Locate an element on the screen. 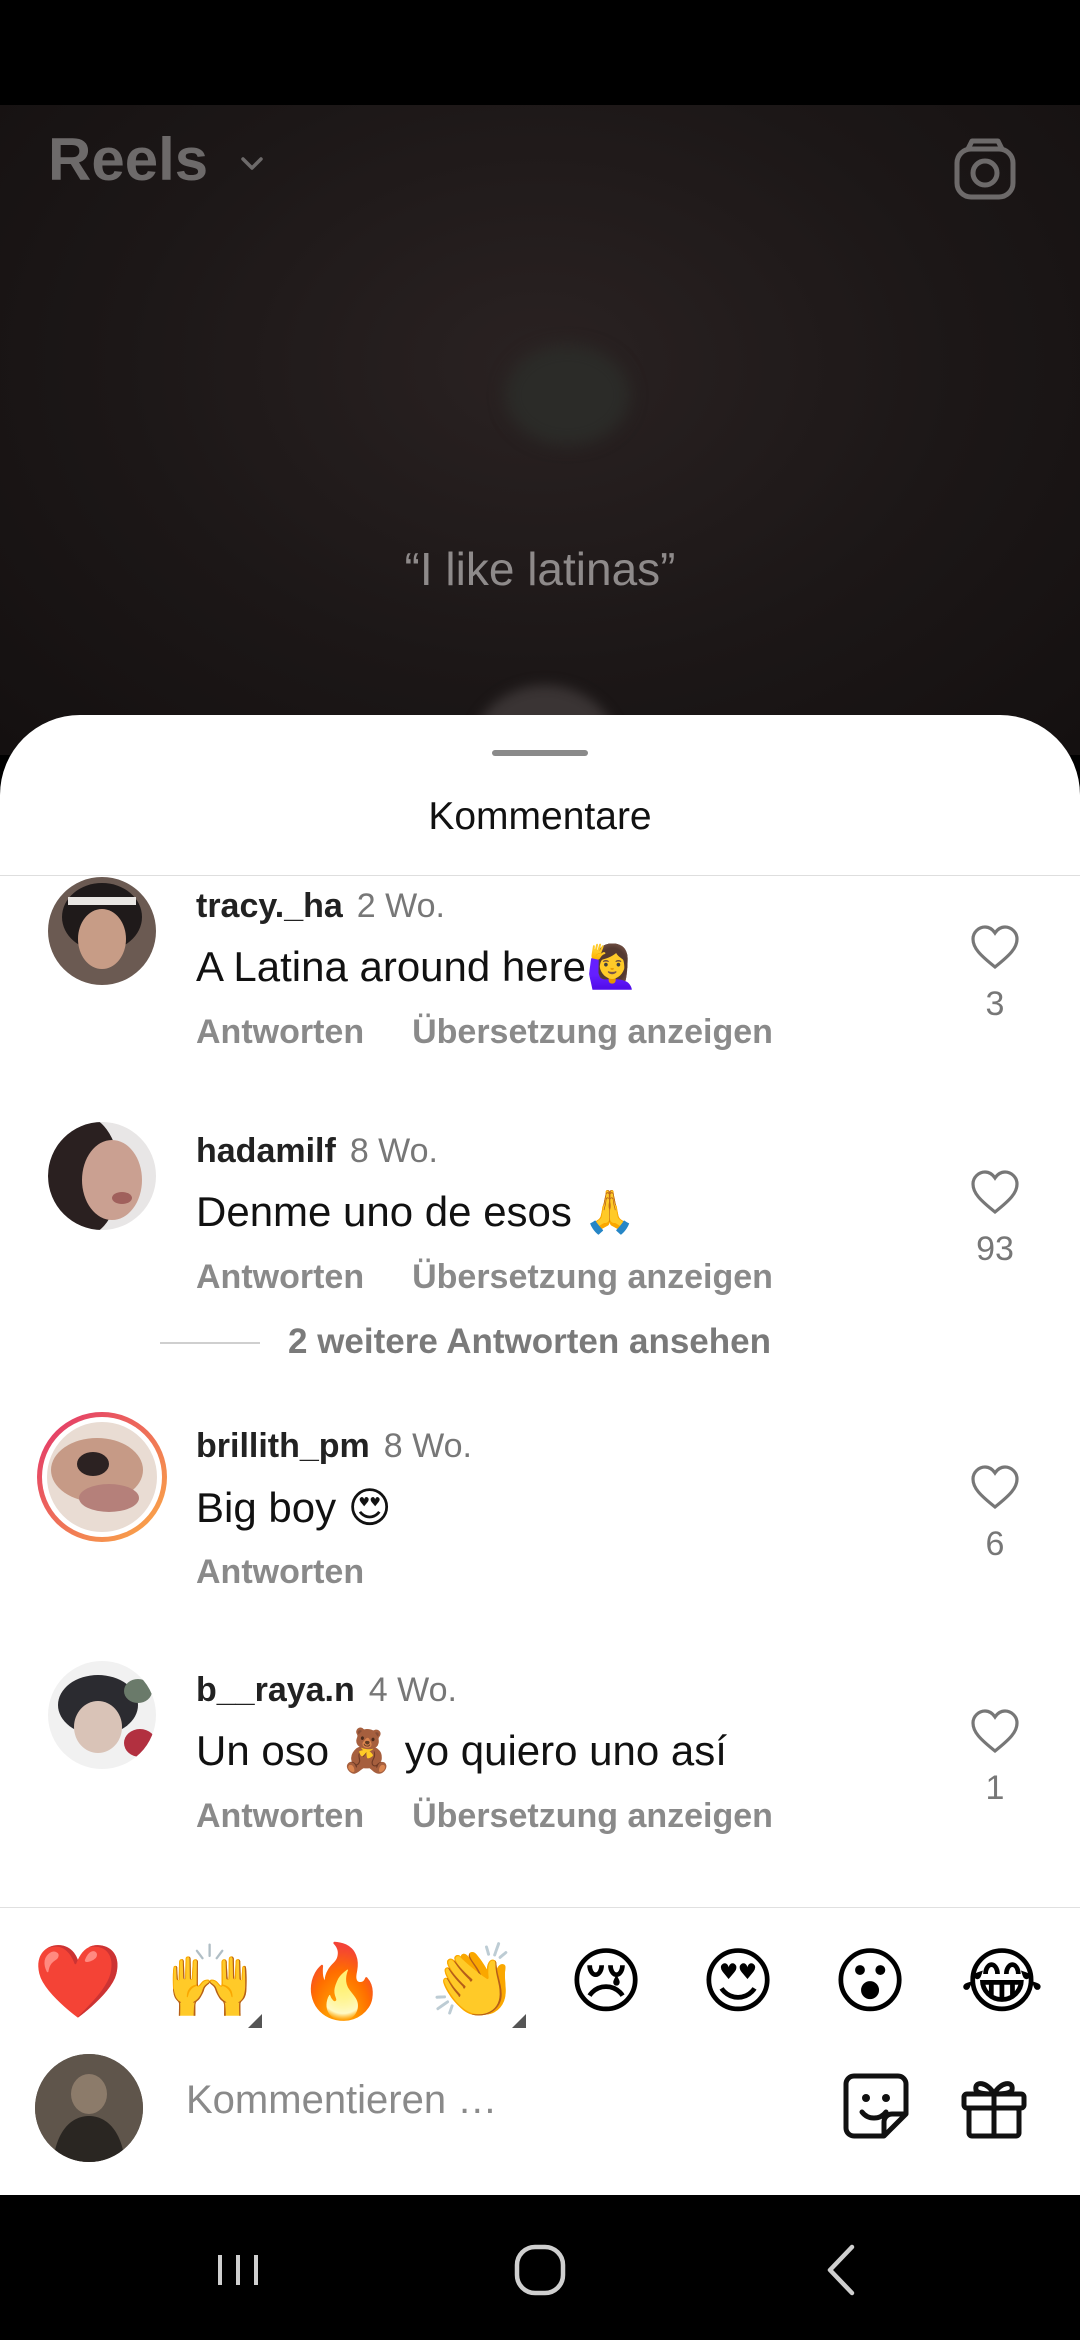  home-icon is located at coordinates (540, 2270).